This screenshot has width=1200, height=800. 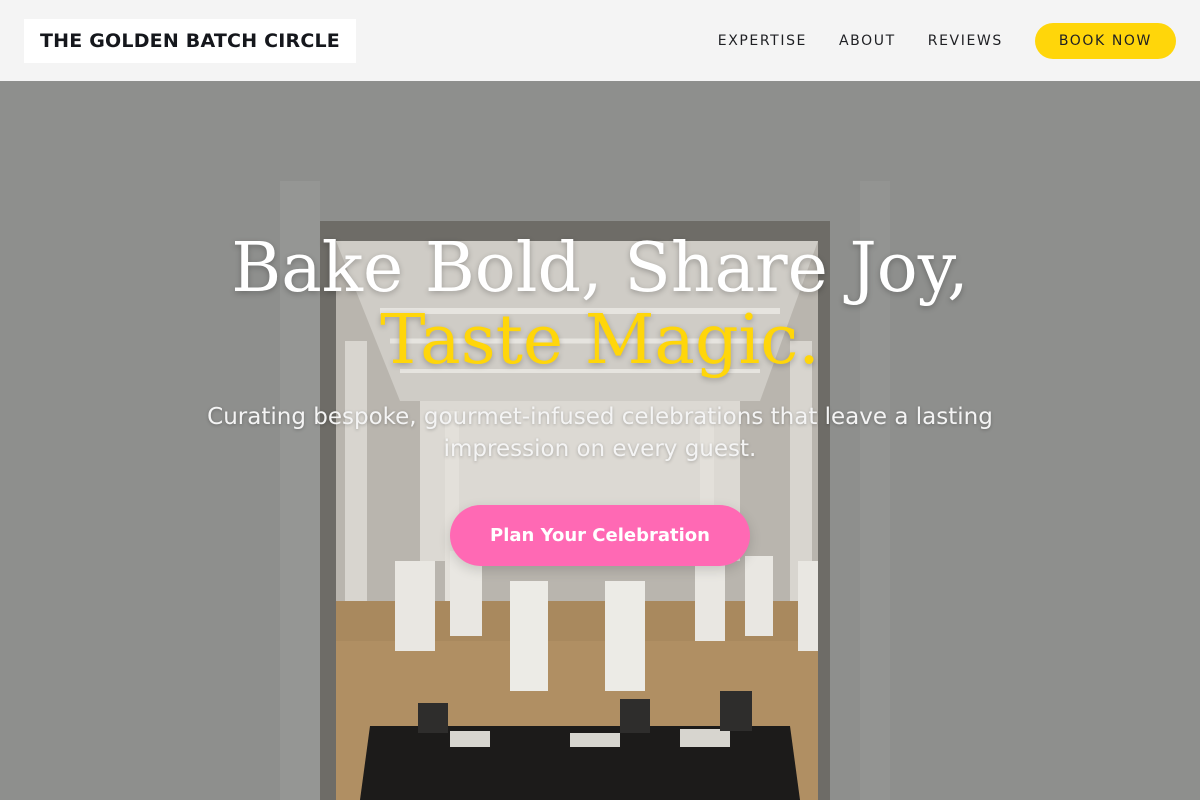 What do you see at coordinates (190, 40) in the screenshot?
I see `brand-logo: THE GOLDEN BATCH CIRCLE` at bounding box center [190, 40].